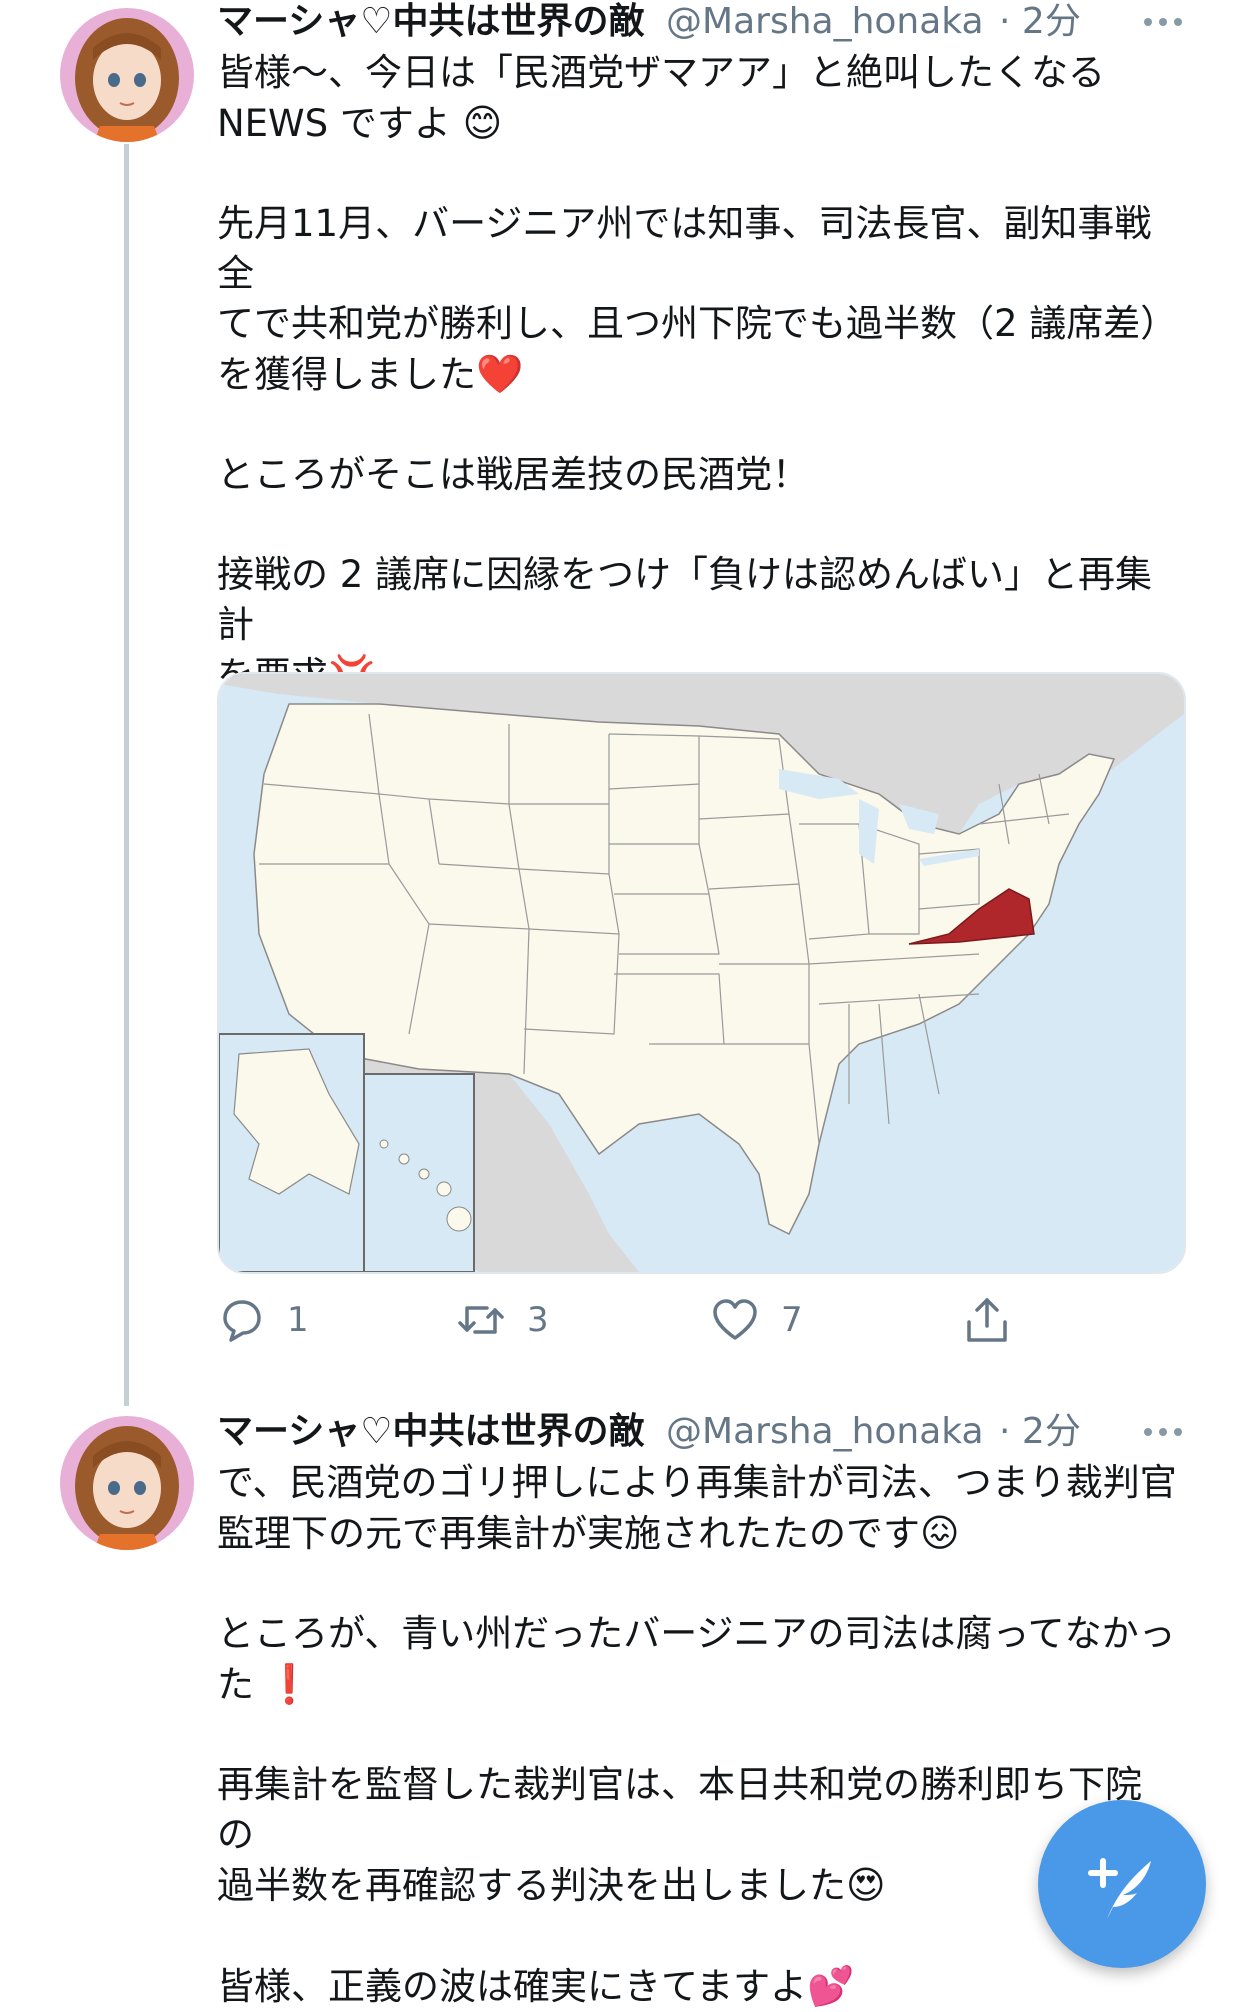 The height and width of the screenshot is (2012, 1242). I want to click on text-line: 皆様、正義の波は確実にきてますよ, so click(512, 1986).